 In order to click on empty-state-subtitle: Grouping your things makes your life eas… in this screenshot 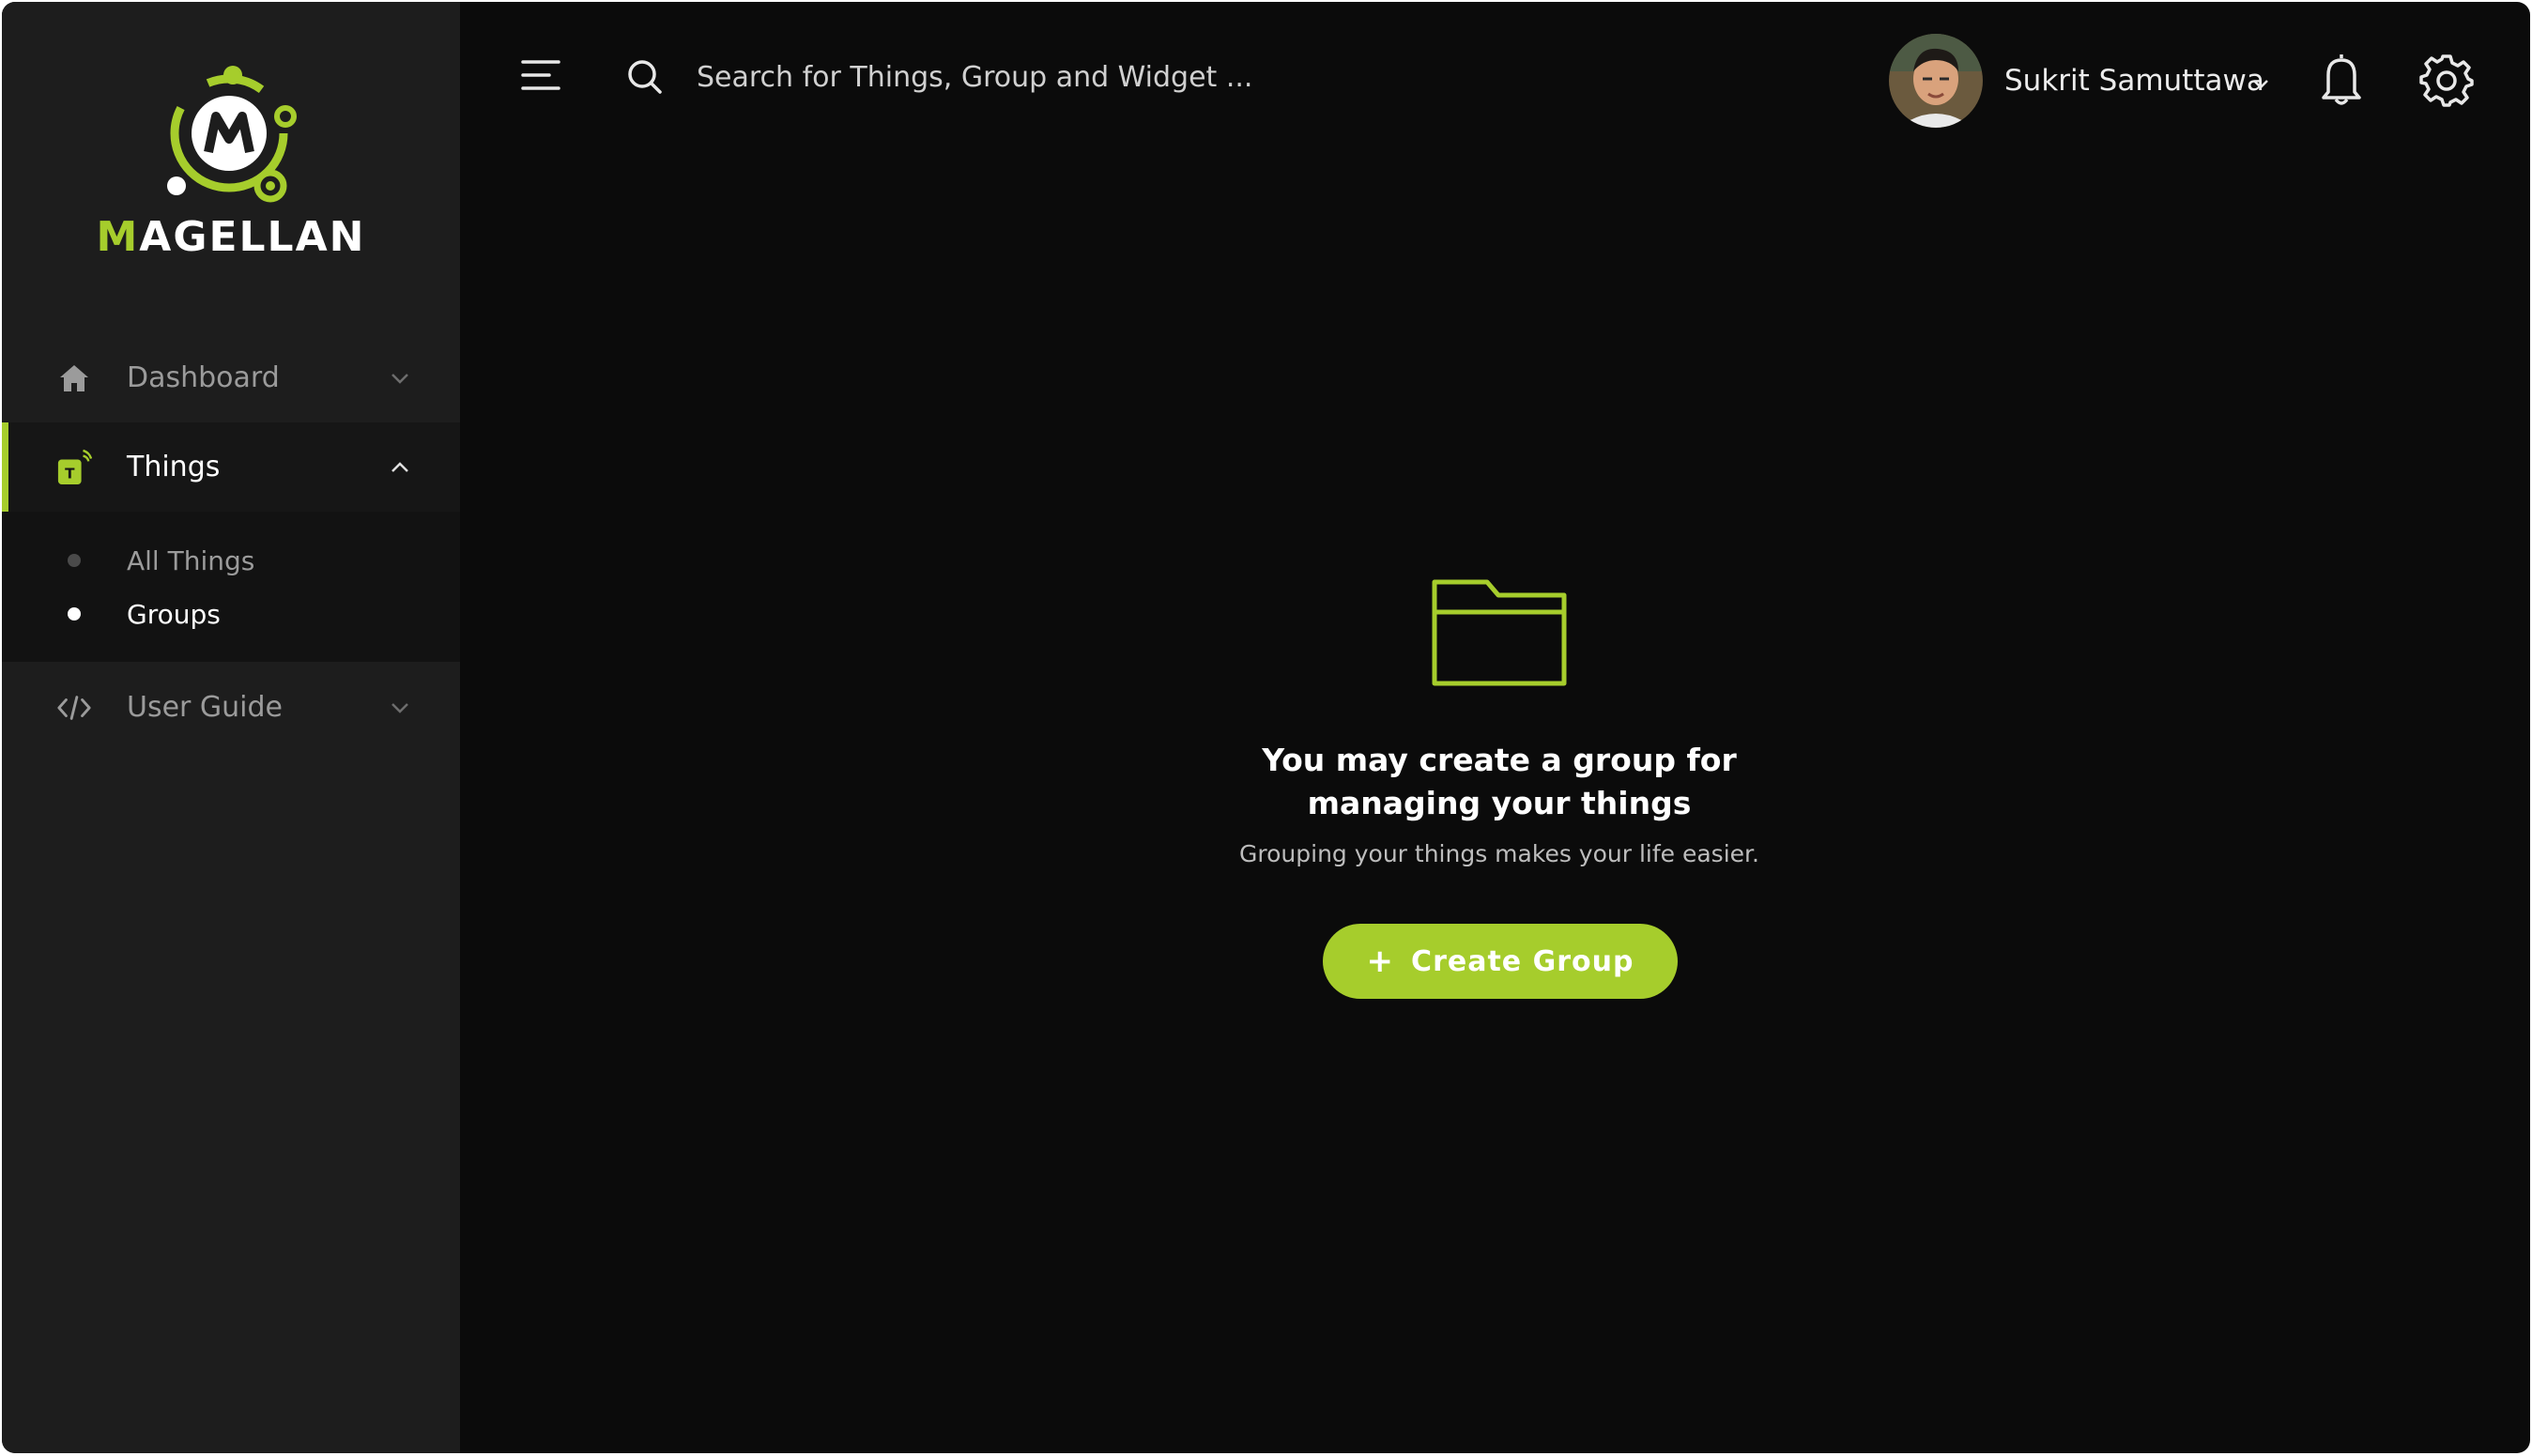, I will do `click(1499, 853)`.